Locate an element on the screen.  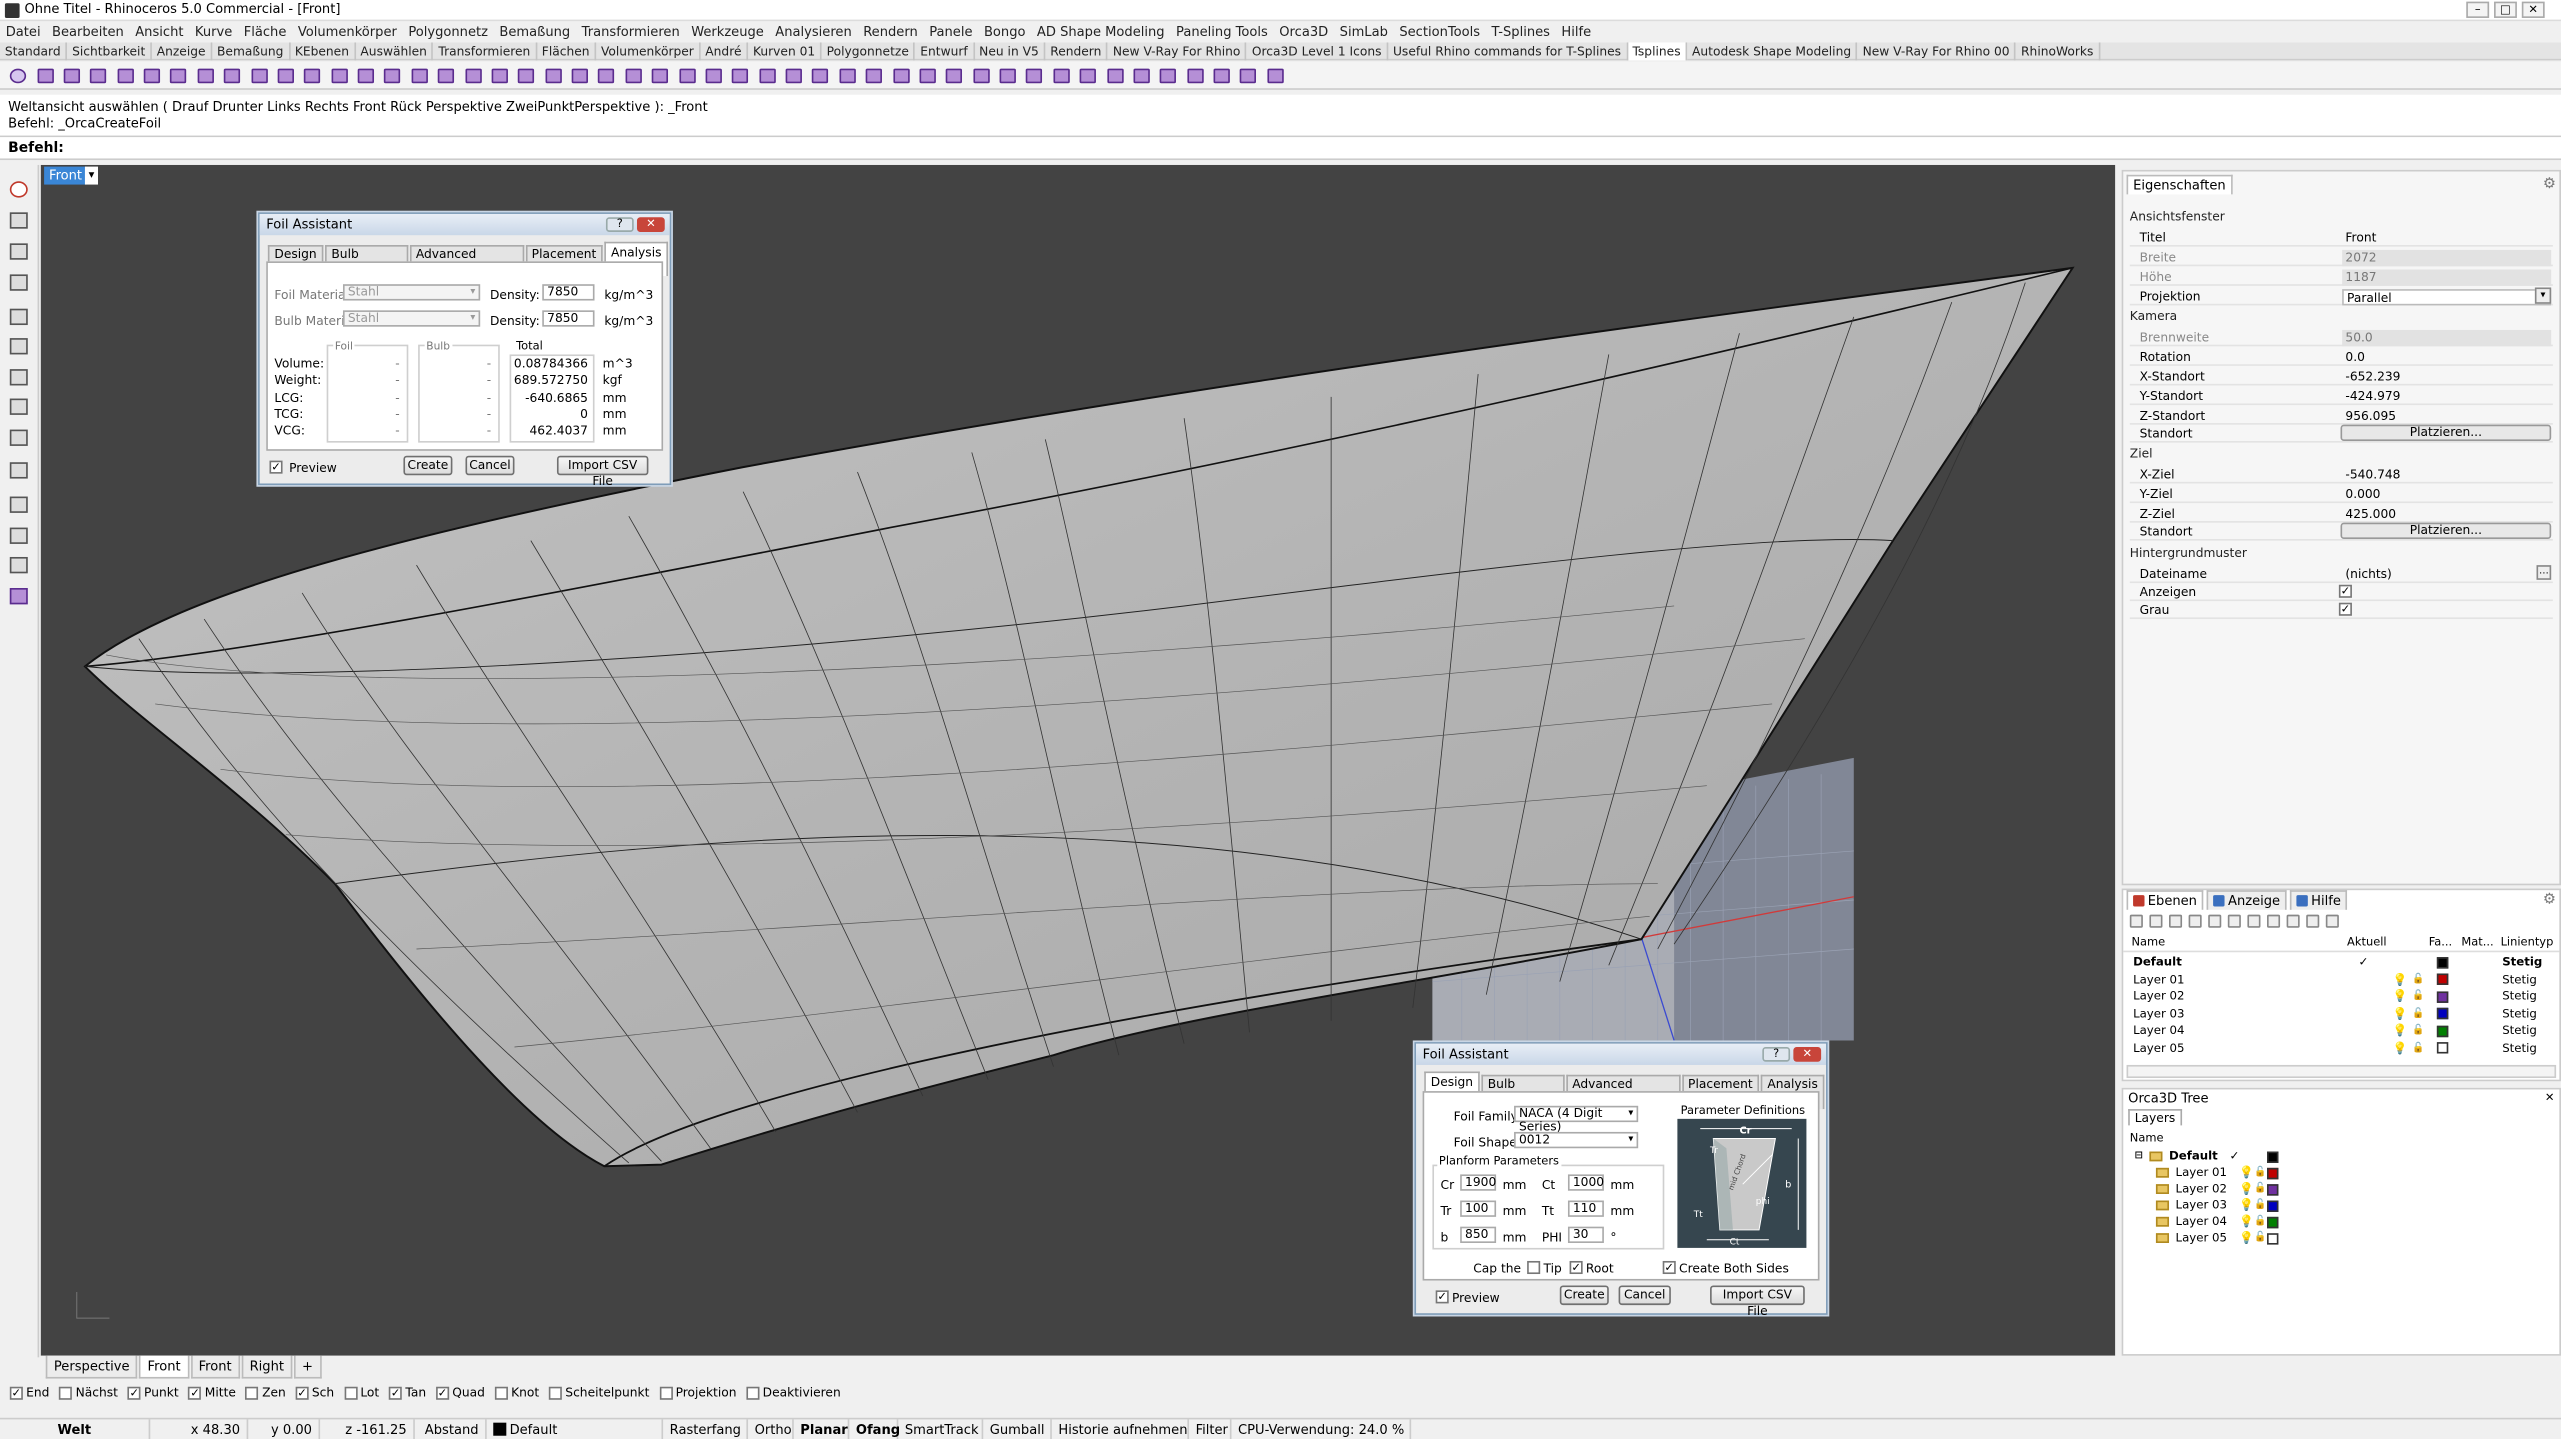
z-target-value: 425.000 is located at coordinates (2446, 514).